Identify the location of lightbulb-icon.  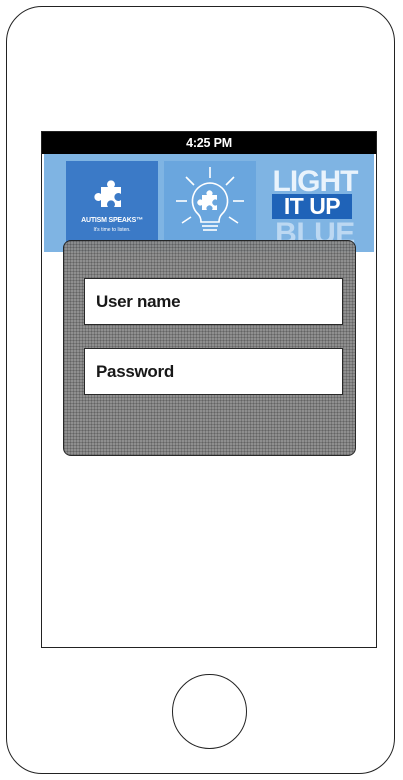
(210, 199).